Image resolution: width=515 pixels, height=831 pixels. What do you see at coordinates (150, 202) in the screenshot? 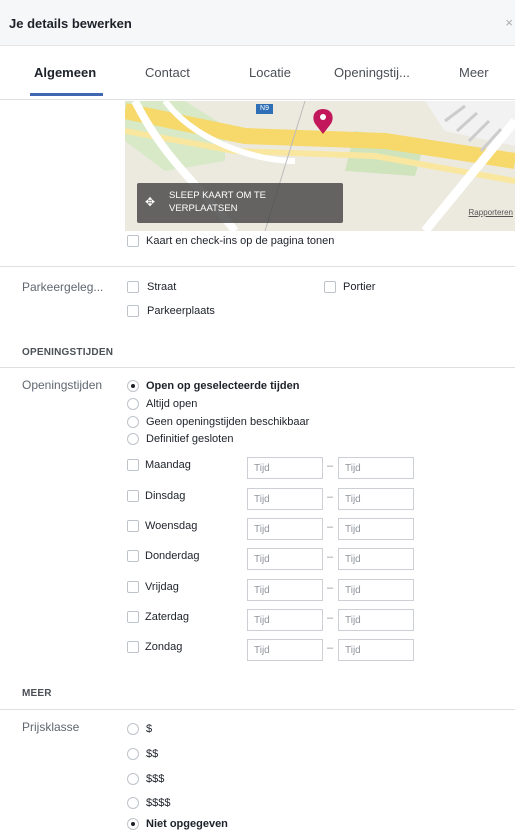
I see `move-icon: ✥` at bounding box center [150, 202].